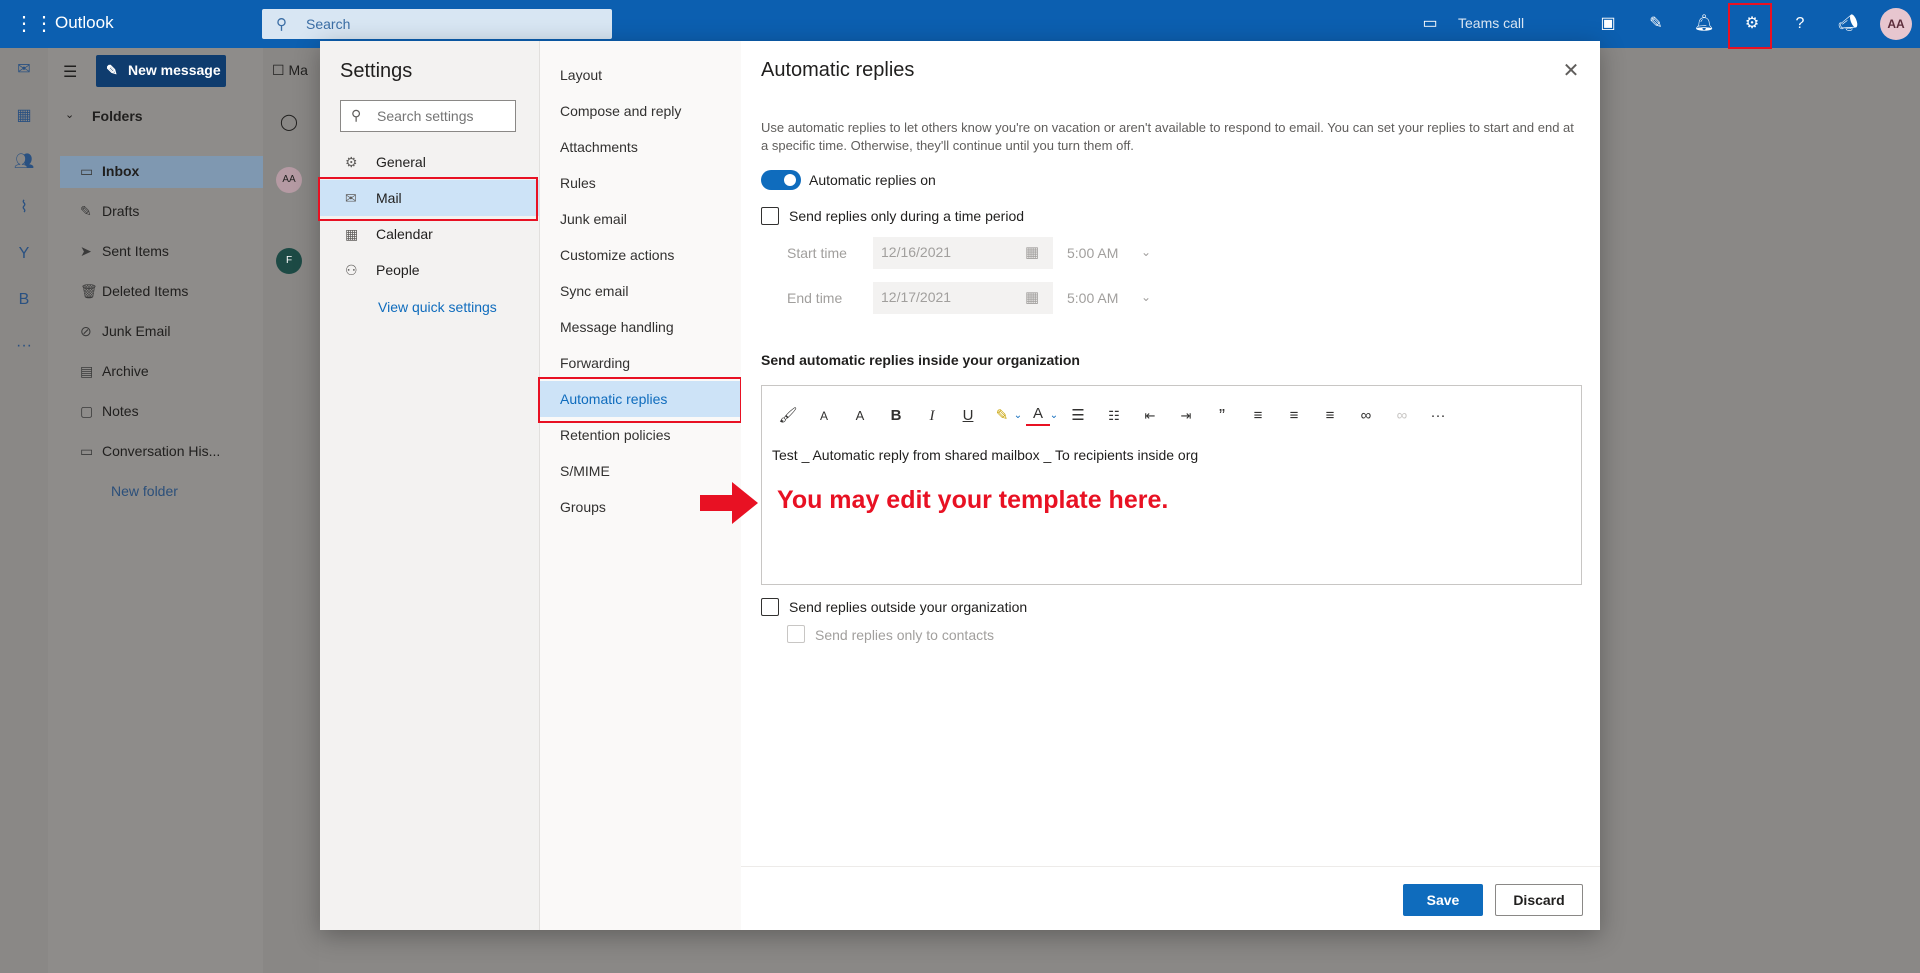 This screenshot has height=973, width=1920. What do you see at coordinates (1656, 24) in the screenshot?
I see `todo-icon: ✎` at bounding box center [1656, 24].